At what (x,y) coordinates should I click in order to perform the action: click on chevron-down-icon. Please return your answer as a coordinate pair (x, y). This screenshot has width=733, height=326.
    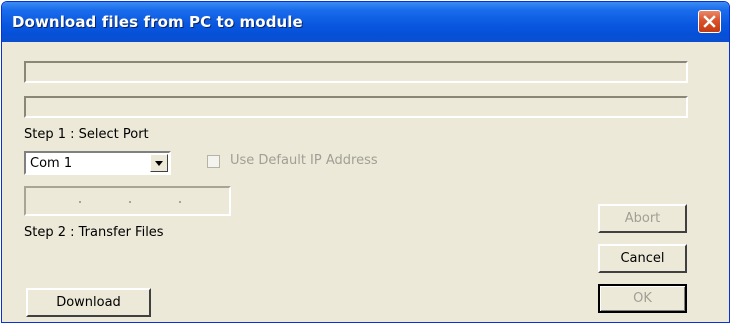
    Looking at the image, I should click on (159, 163).